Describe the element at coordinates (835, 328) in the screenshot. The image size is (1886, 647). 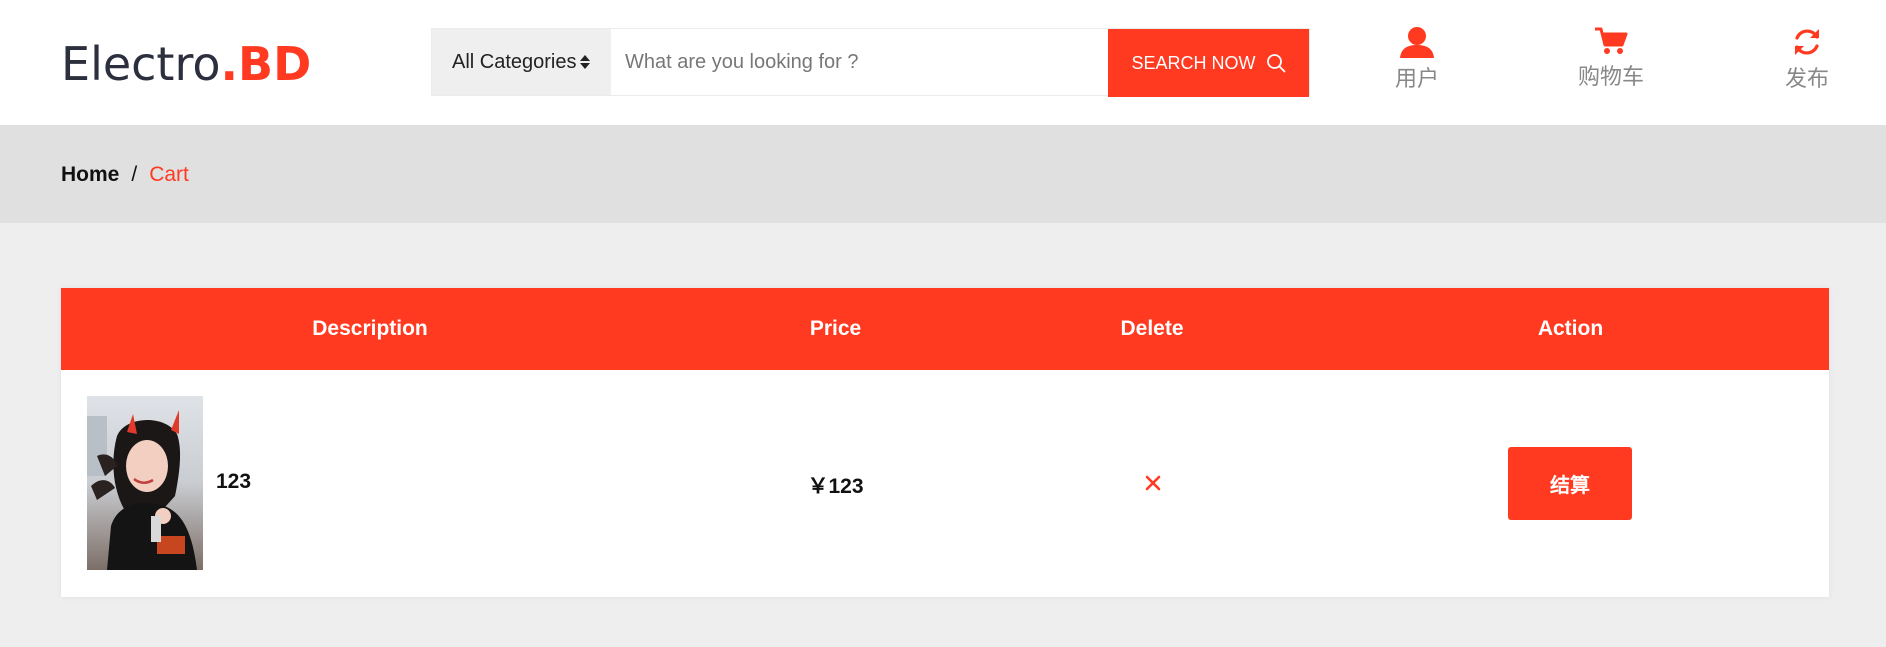
I see `column-header-price: Price` at that location.